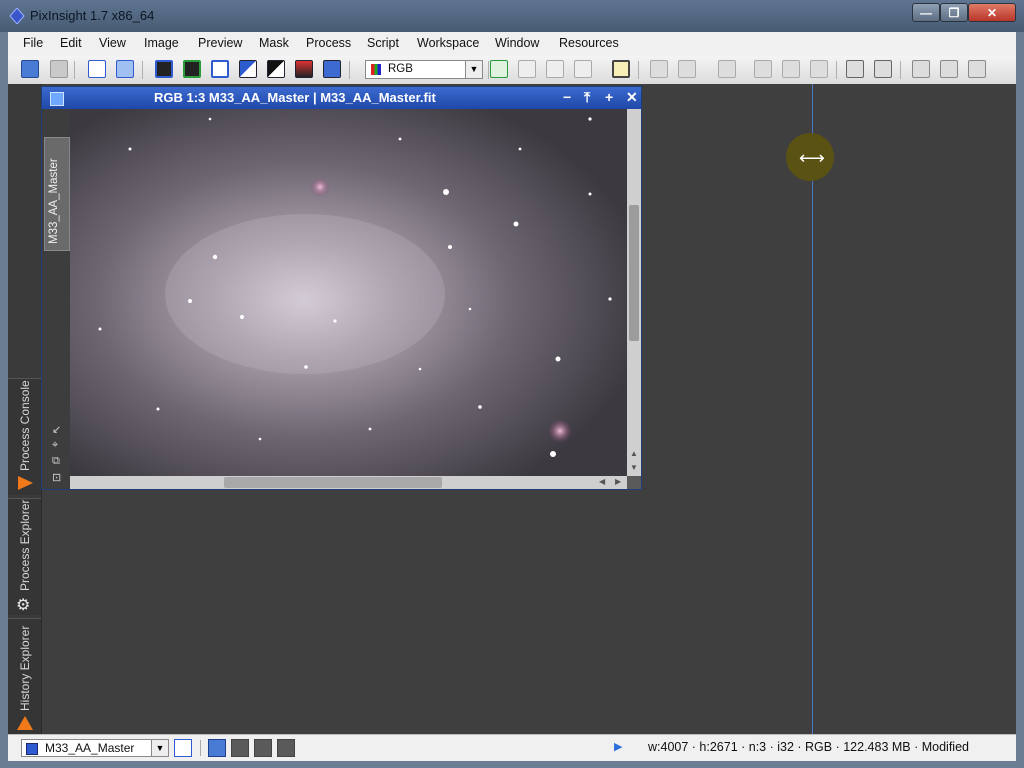 This screenshot has height=768, width=1024. Describe the element at coordinates (376, 69) in the screenshot. I see `rgb-swatch-icon` at that location.